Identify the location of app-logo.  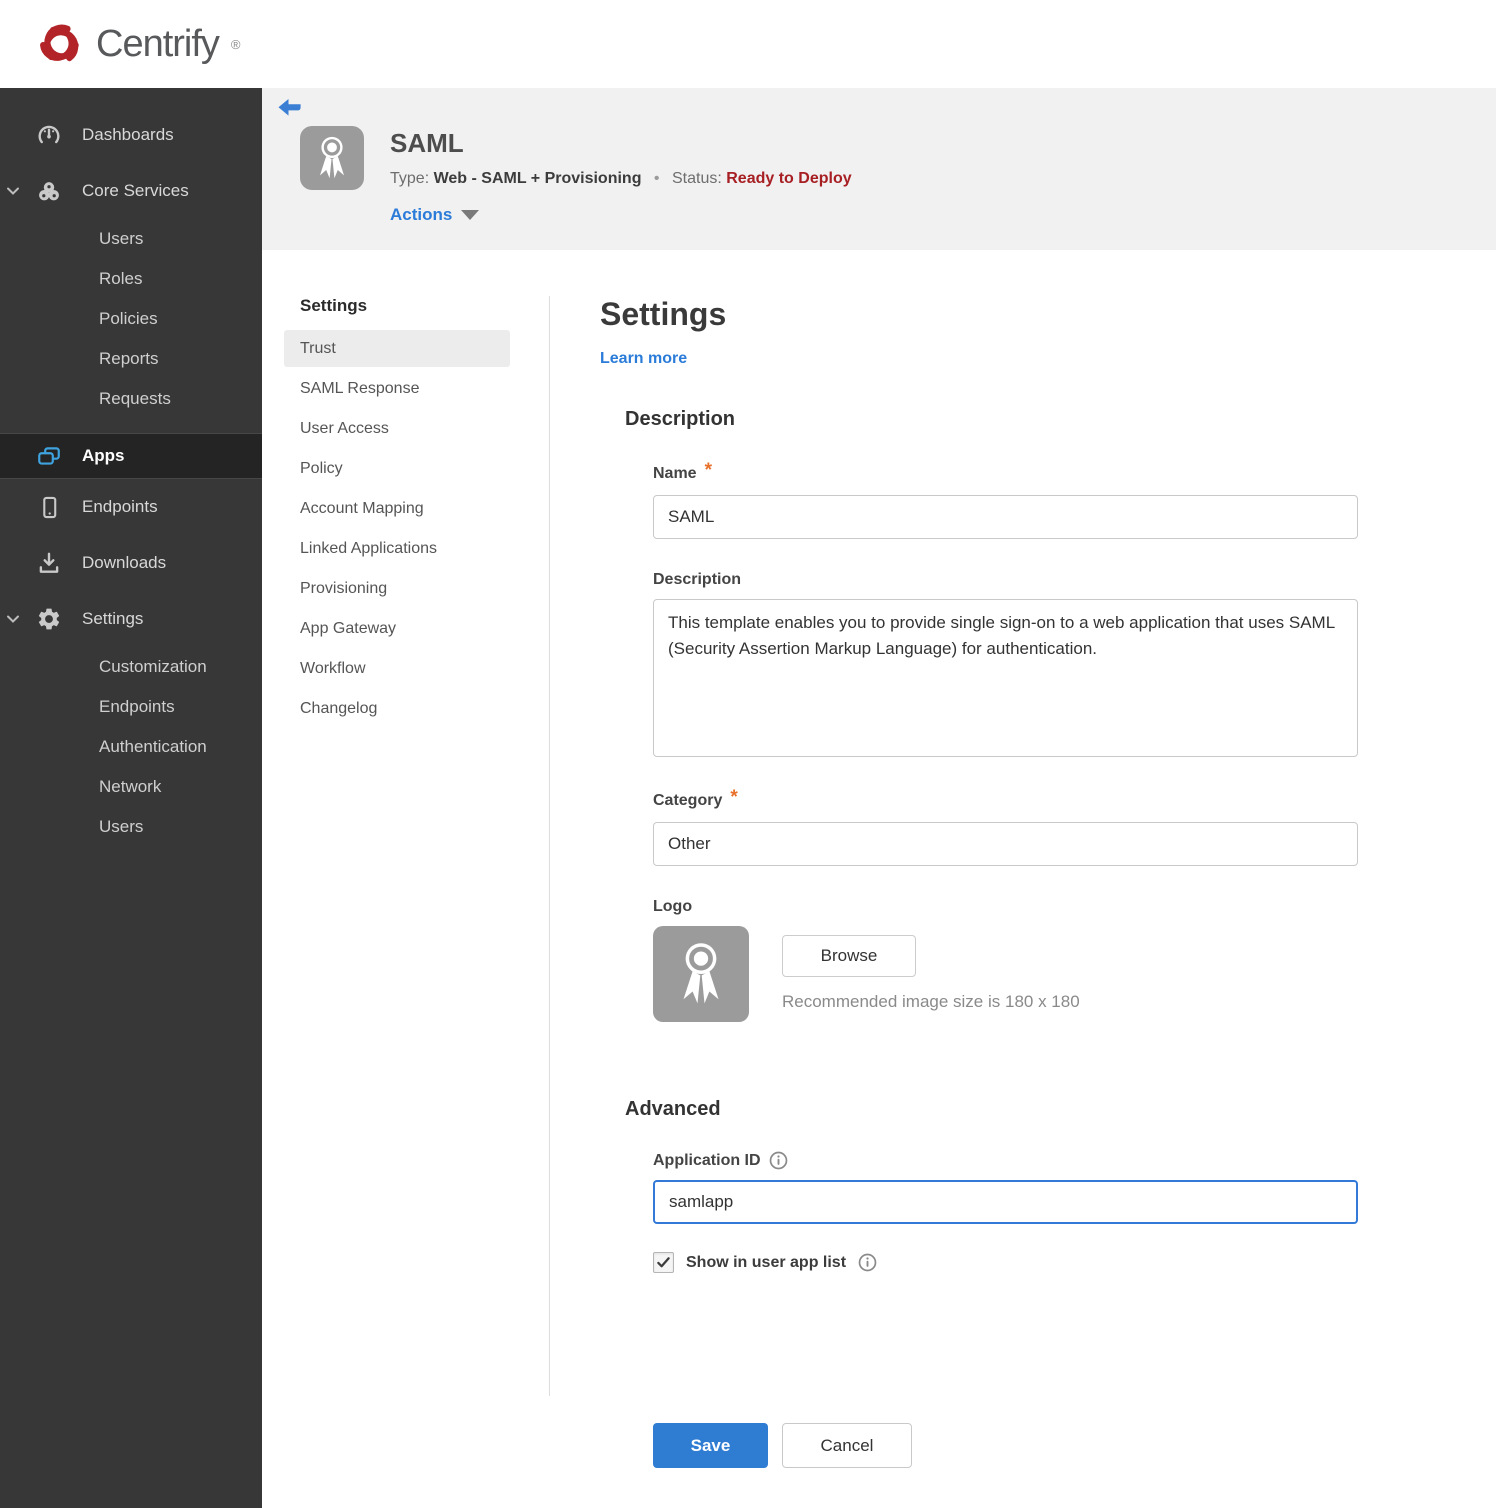
(332, 158).